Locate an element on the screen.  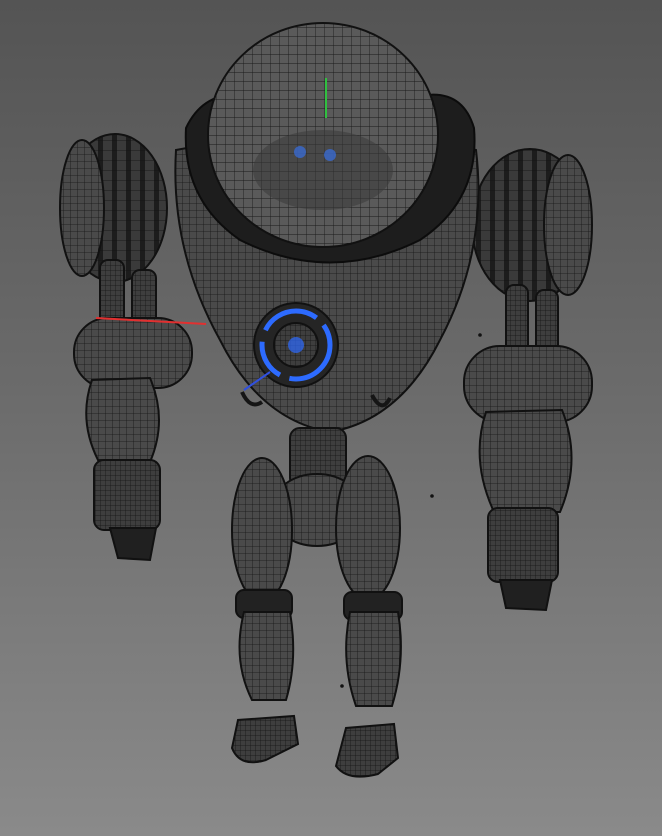
head-dome is located at coordinates (323, 135).